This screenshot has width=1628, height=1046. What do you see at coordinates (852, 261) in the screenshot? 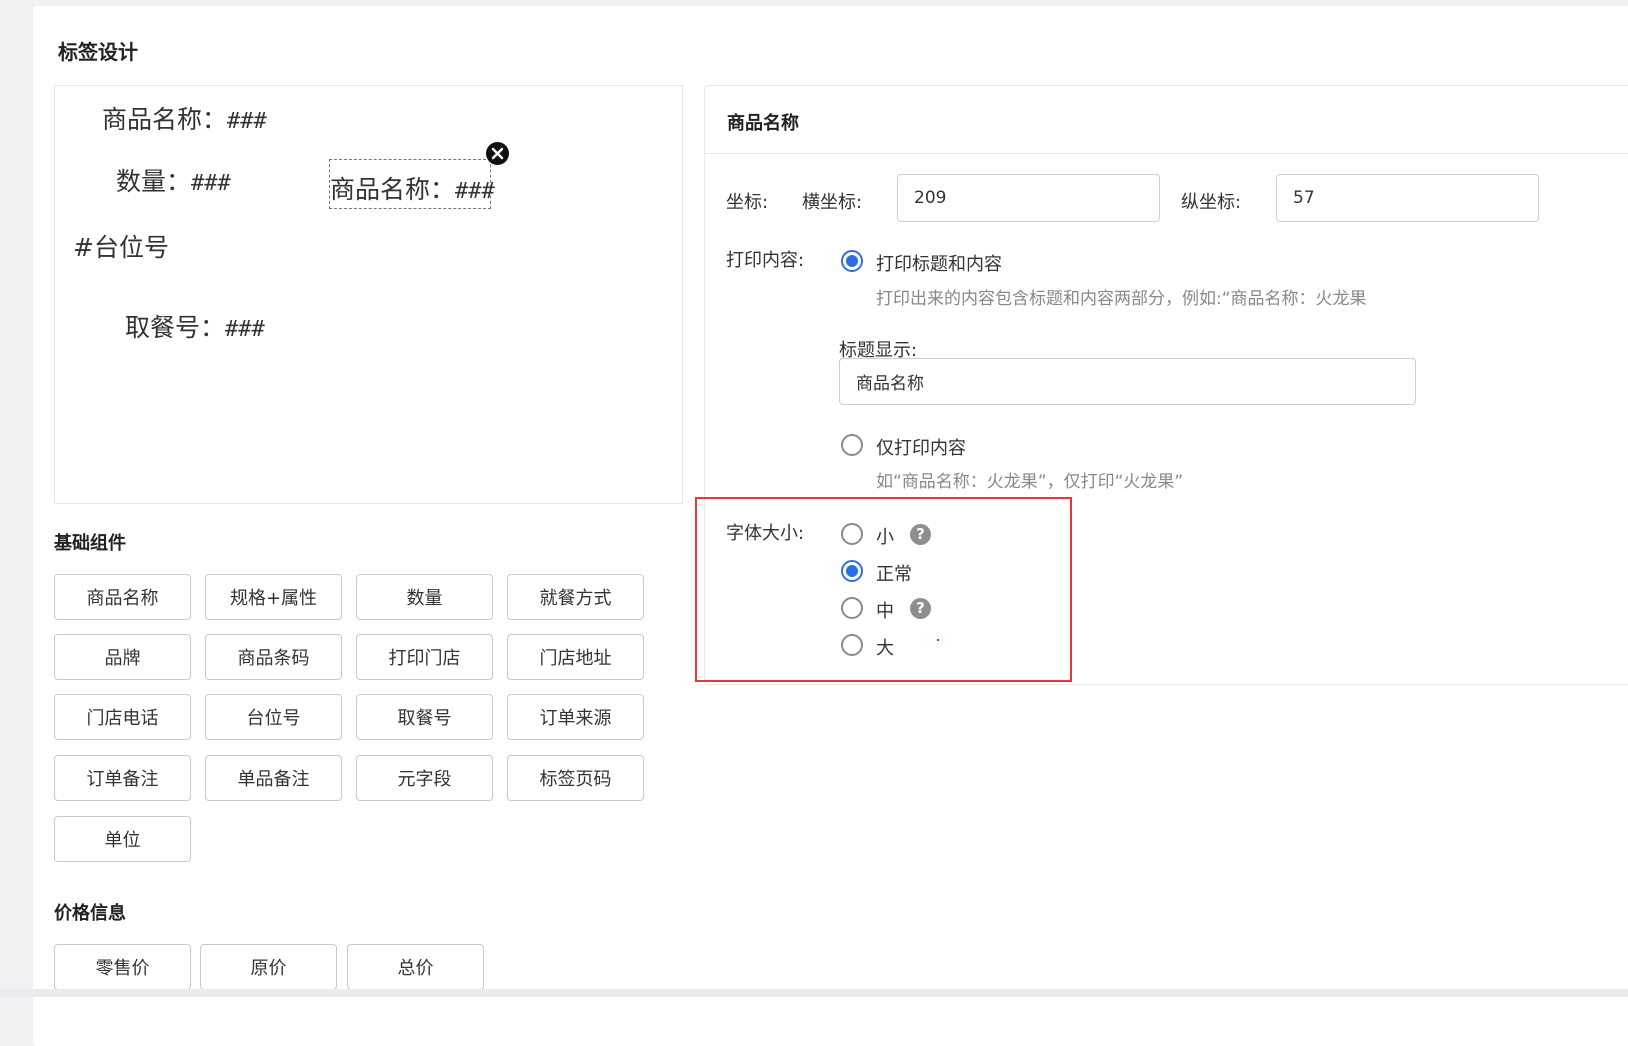
I see `radio-title-and-content` at bounding box center [852, 261].